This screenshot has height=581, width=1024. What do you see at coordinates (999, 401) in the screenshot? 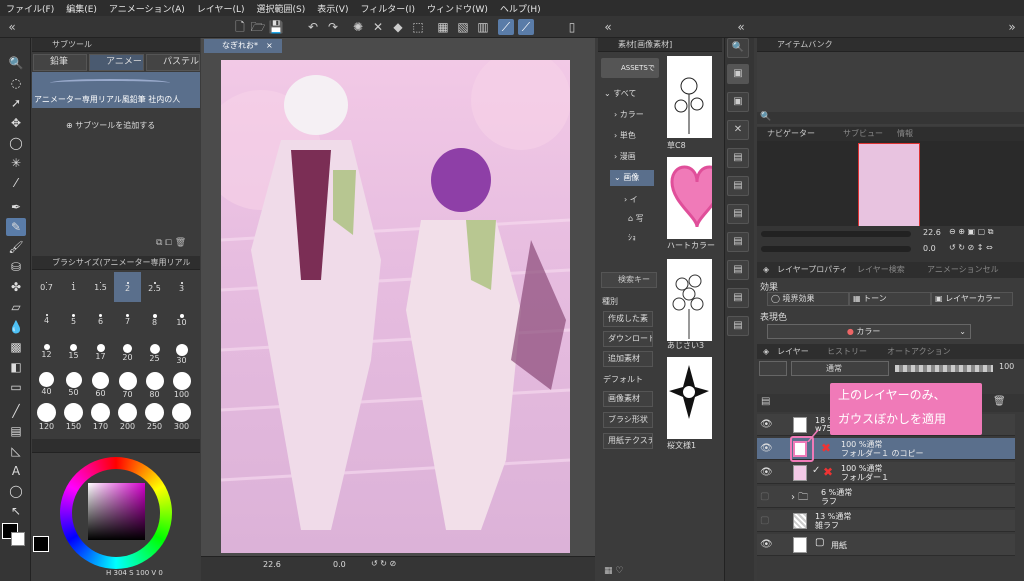
I see `trash-icon: 🗑` at bounding box center [999, 401].